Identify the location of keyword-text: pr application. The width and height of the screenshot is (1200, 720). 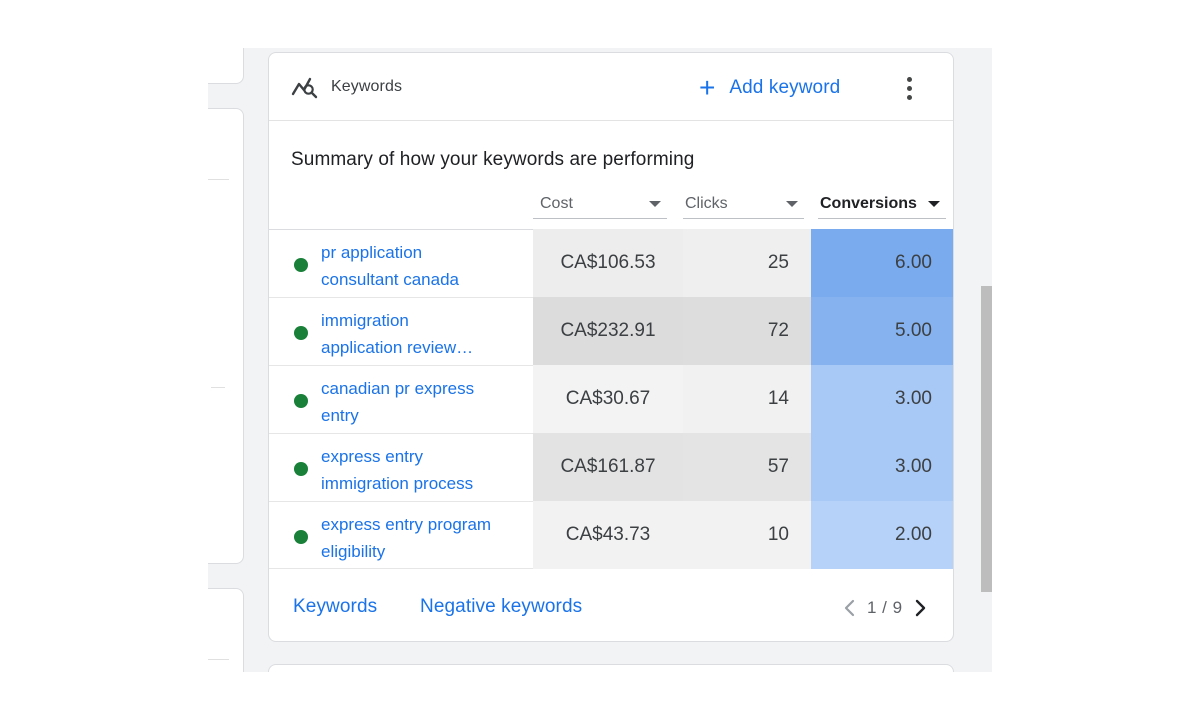
(372, 252).